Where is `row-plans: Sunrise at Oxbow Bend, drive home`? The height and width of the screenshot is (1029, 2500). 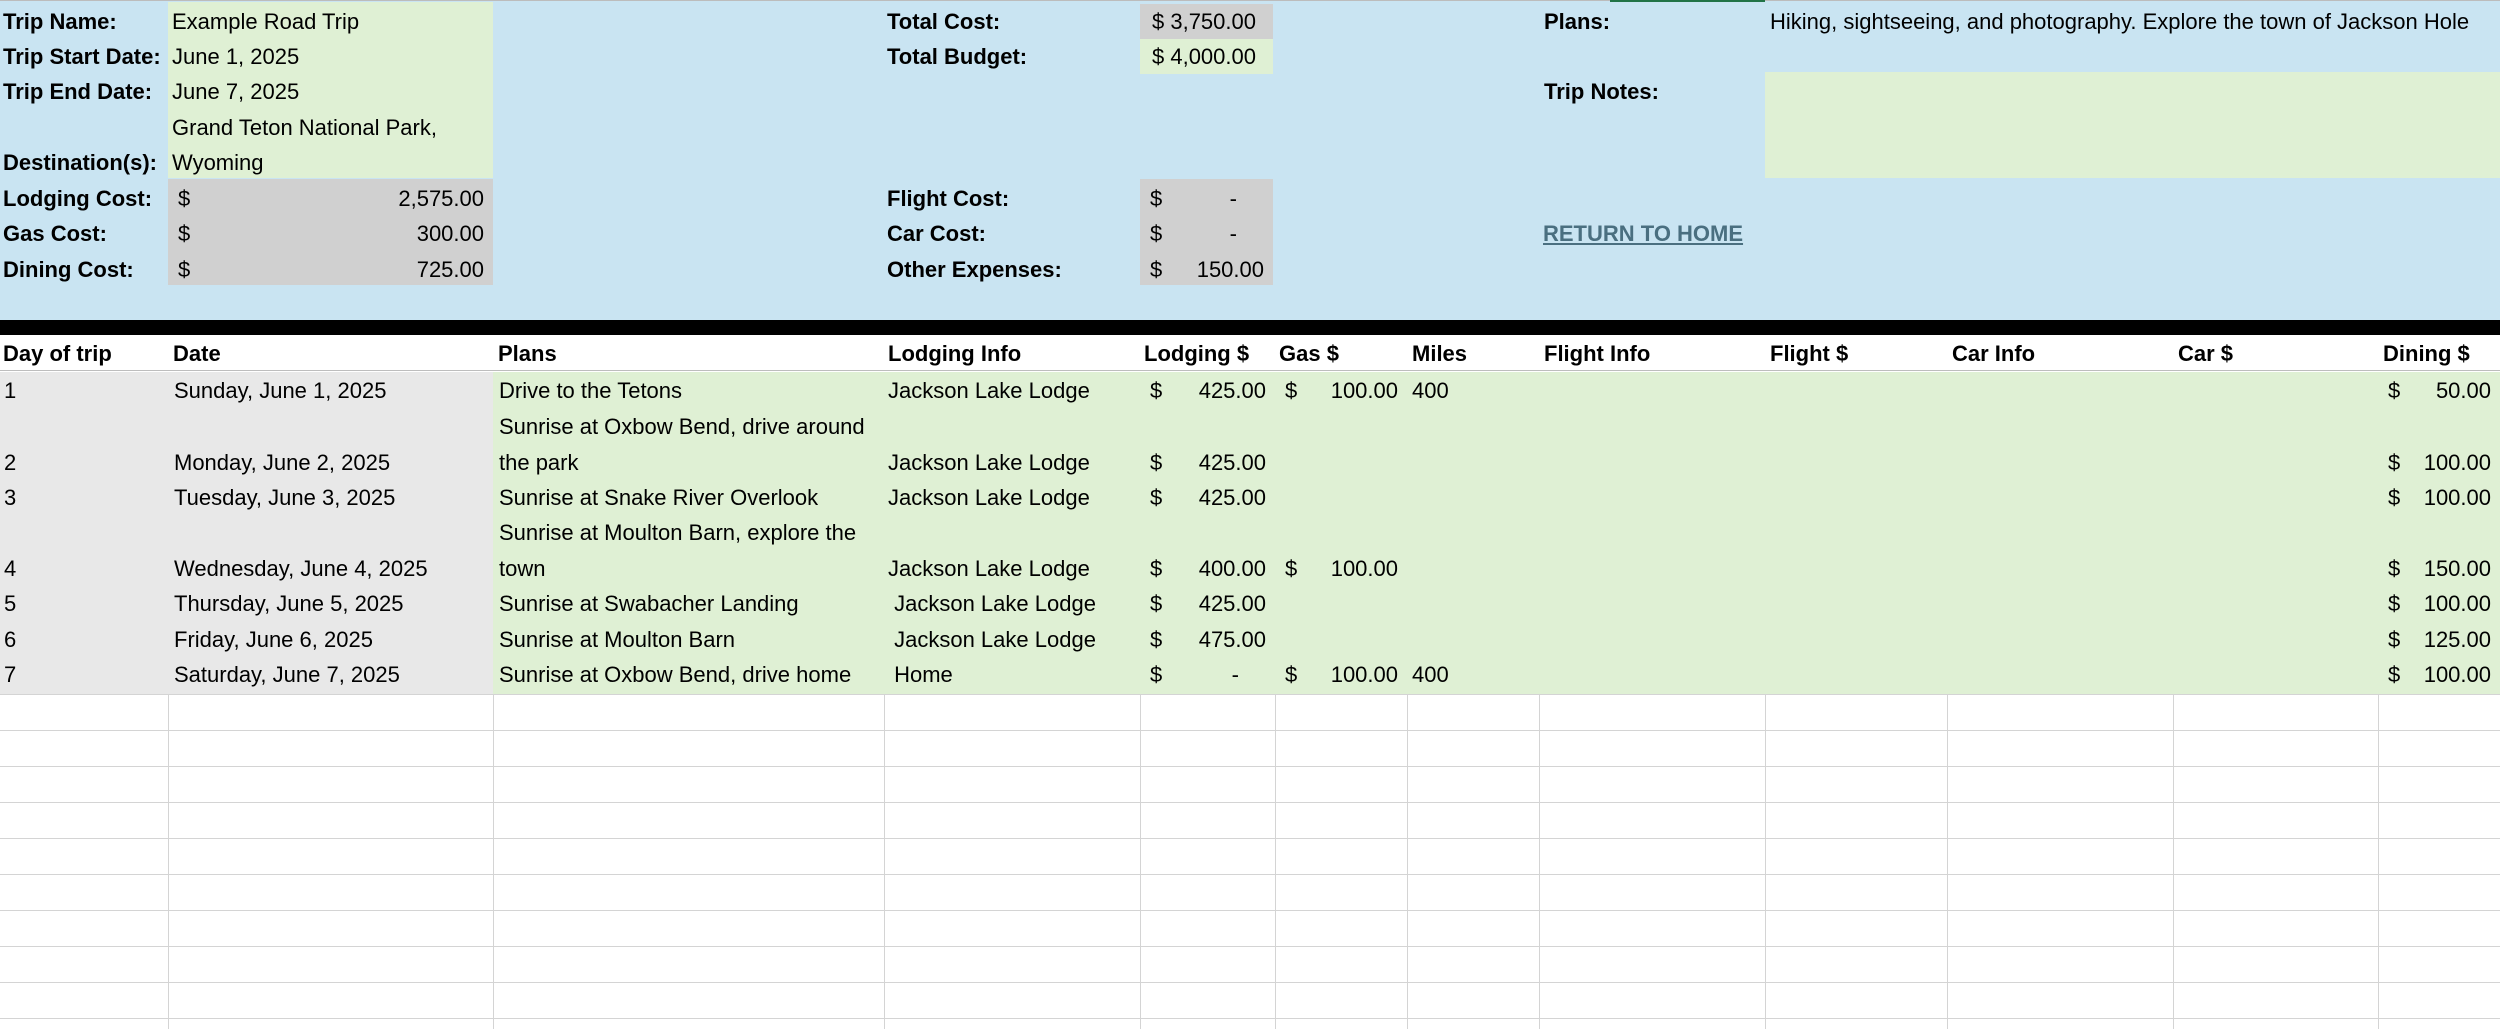
row-plans: Sunrise at Oxbow Bend, drive home is located at coordinates (690, 674).